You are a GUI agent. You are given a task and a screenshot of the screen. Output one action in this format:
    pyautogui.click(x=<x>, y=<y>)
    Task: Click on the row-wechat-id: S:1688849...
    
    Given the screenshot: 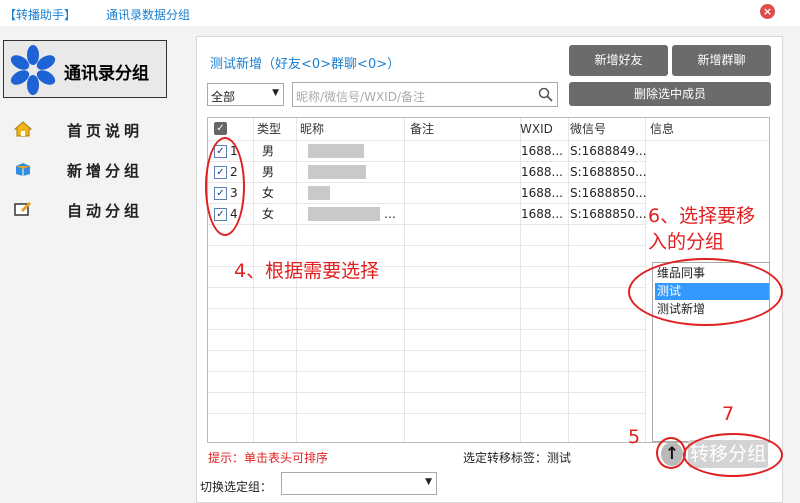 What is the action you would take?
    pyautogui.click(x=608, y=151)
    